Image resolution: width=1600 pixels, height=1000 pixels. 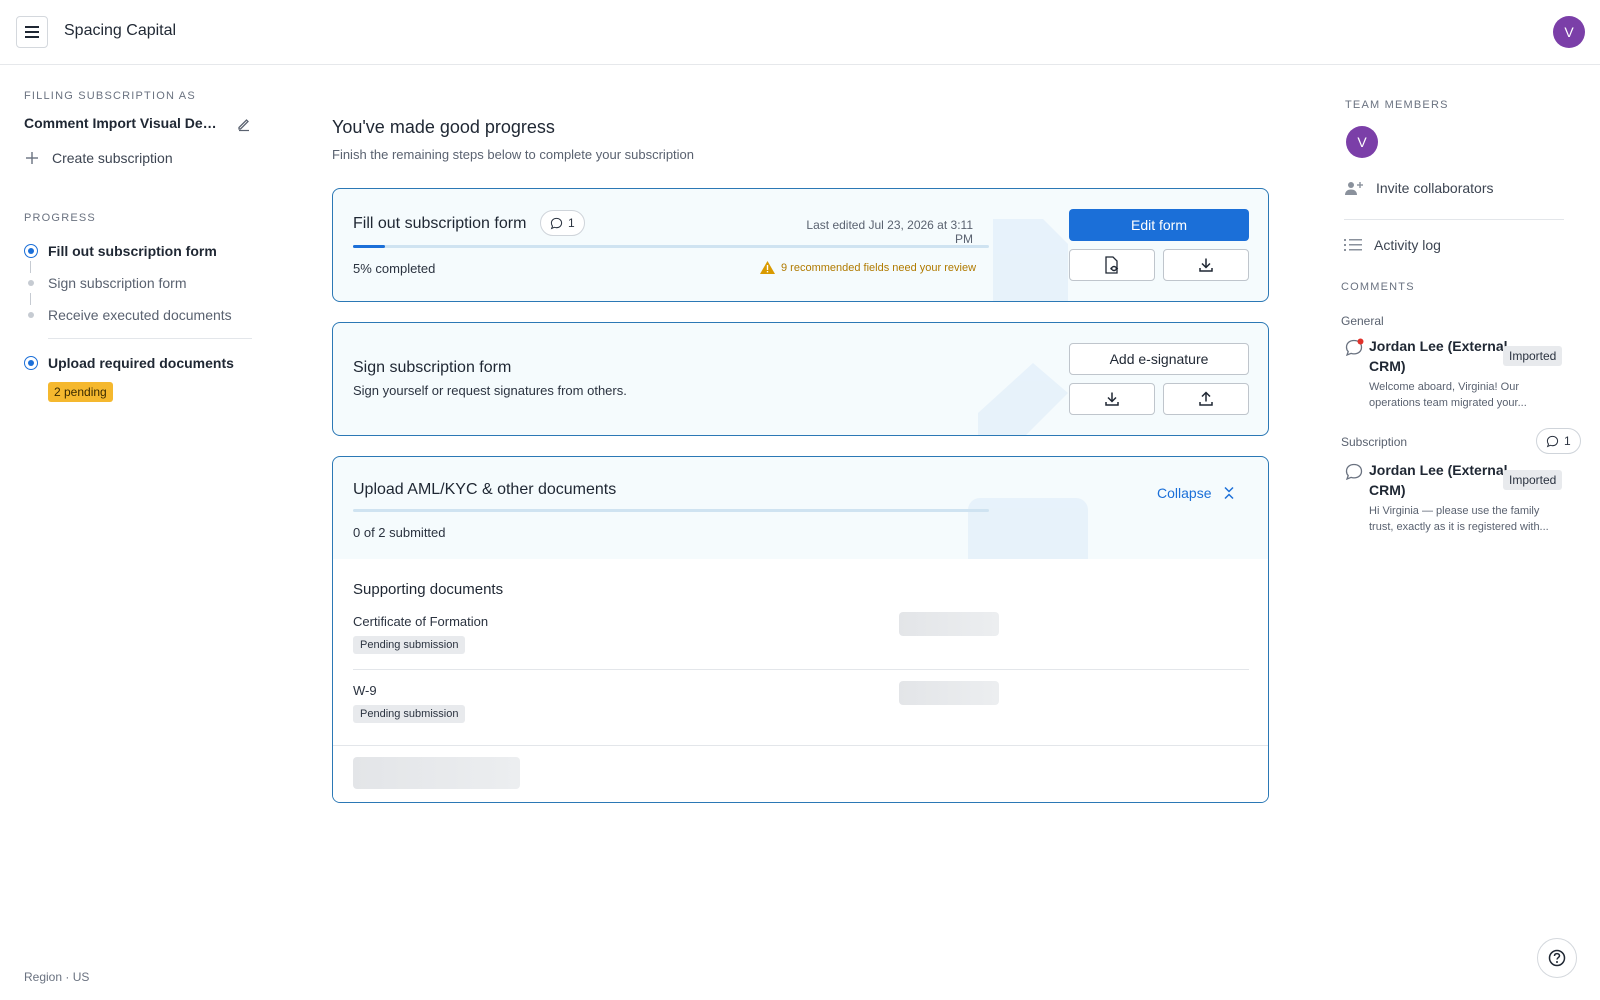 I want to click on team-members-label: TEAM MEMBERS, so click(x=1397, y=105).